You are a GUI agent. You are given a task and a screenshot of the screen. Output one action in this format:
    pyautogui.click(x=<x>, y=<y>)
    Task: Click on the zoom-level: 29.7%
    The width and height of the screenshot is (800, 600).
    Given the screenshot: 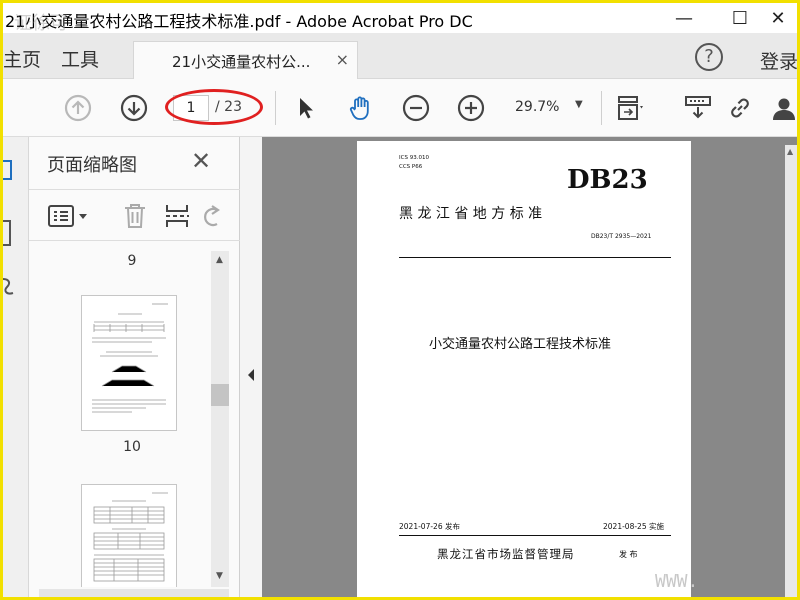 What is the action you would take?
    pyautogui.click(x=537, y=107)
    